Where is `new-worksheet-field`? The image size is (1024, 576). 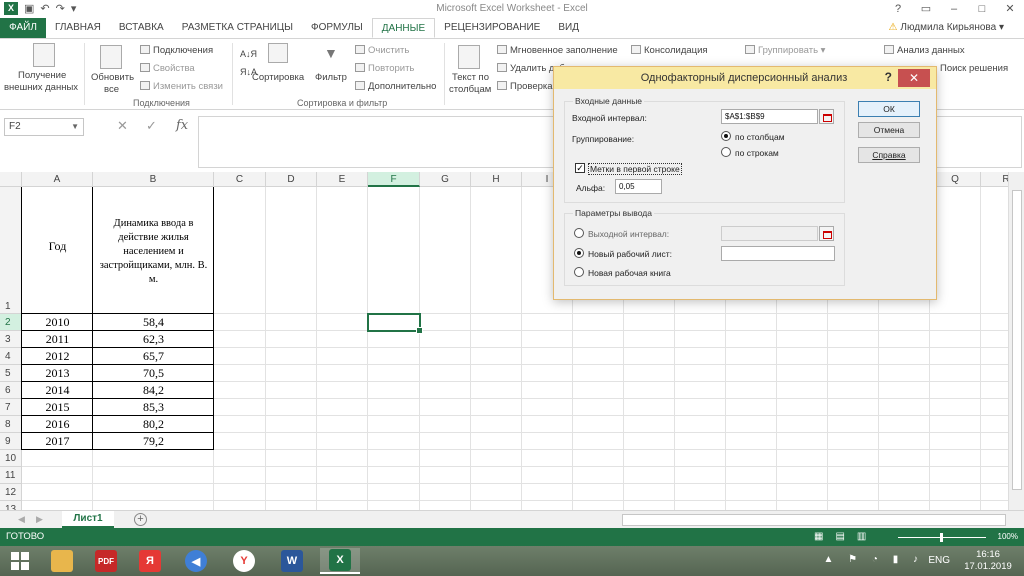 new-worksheet-field is located at coordinates (778, 253).